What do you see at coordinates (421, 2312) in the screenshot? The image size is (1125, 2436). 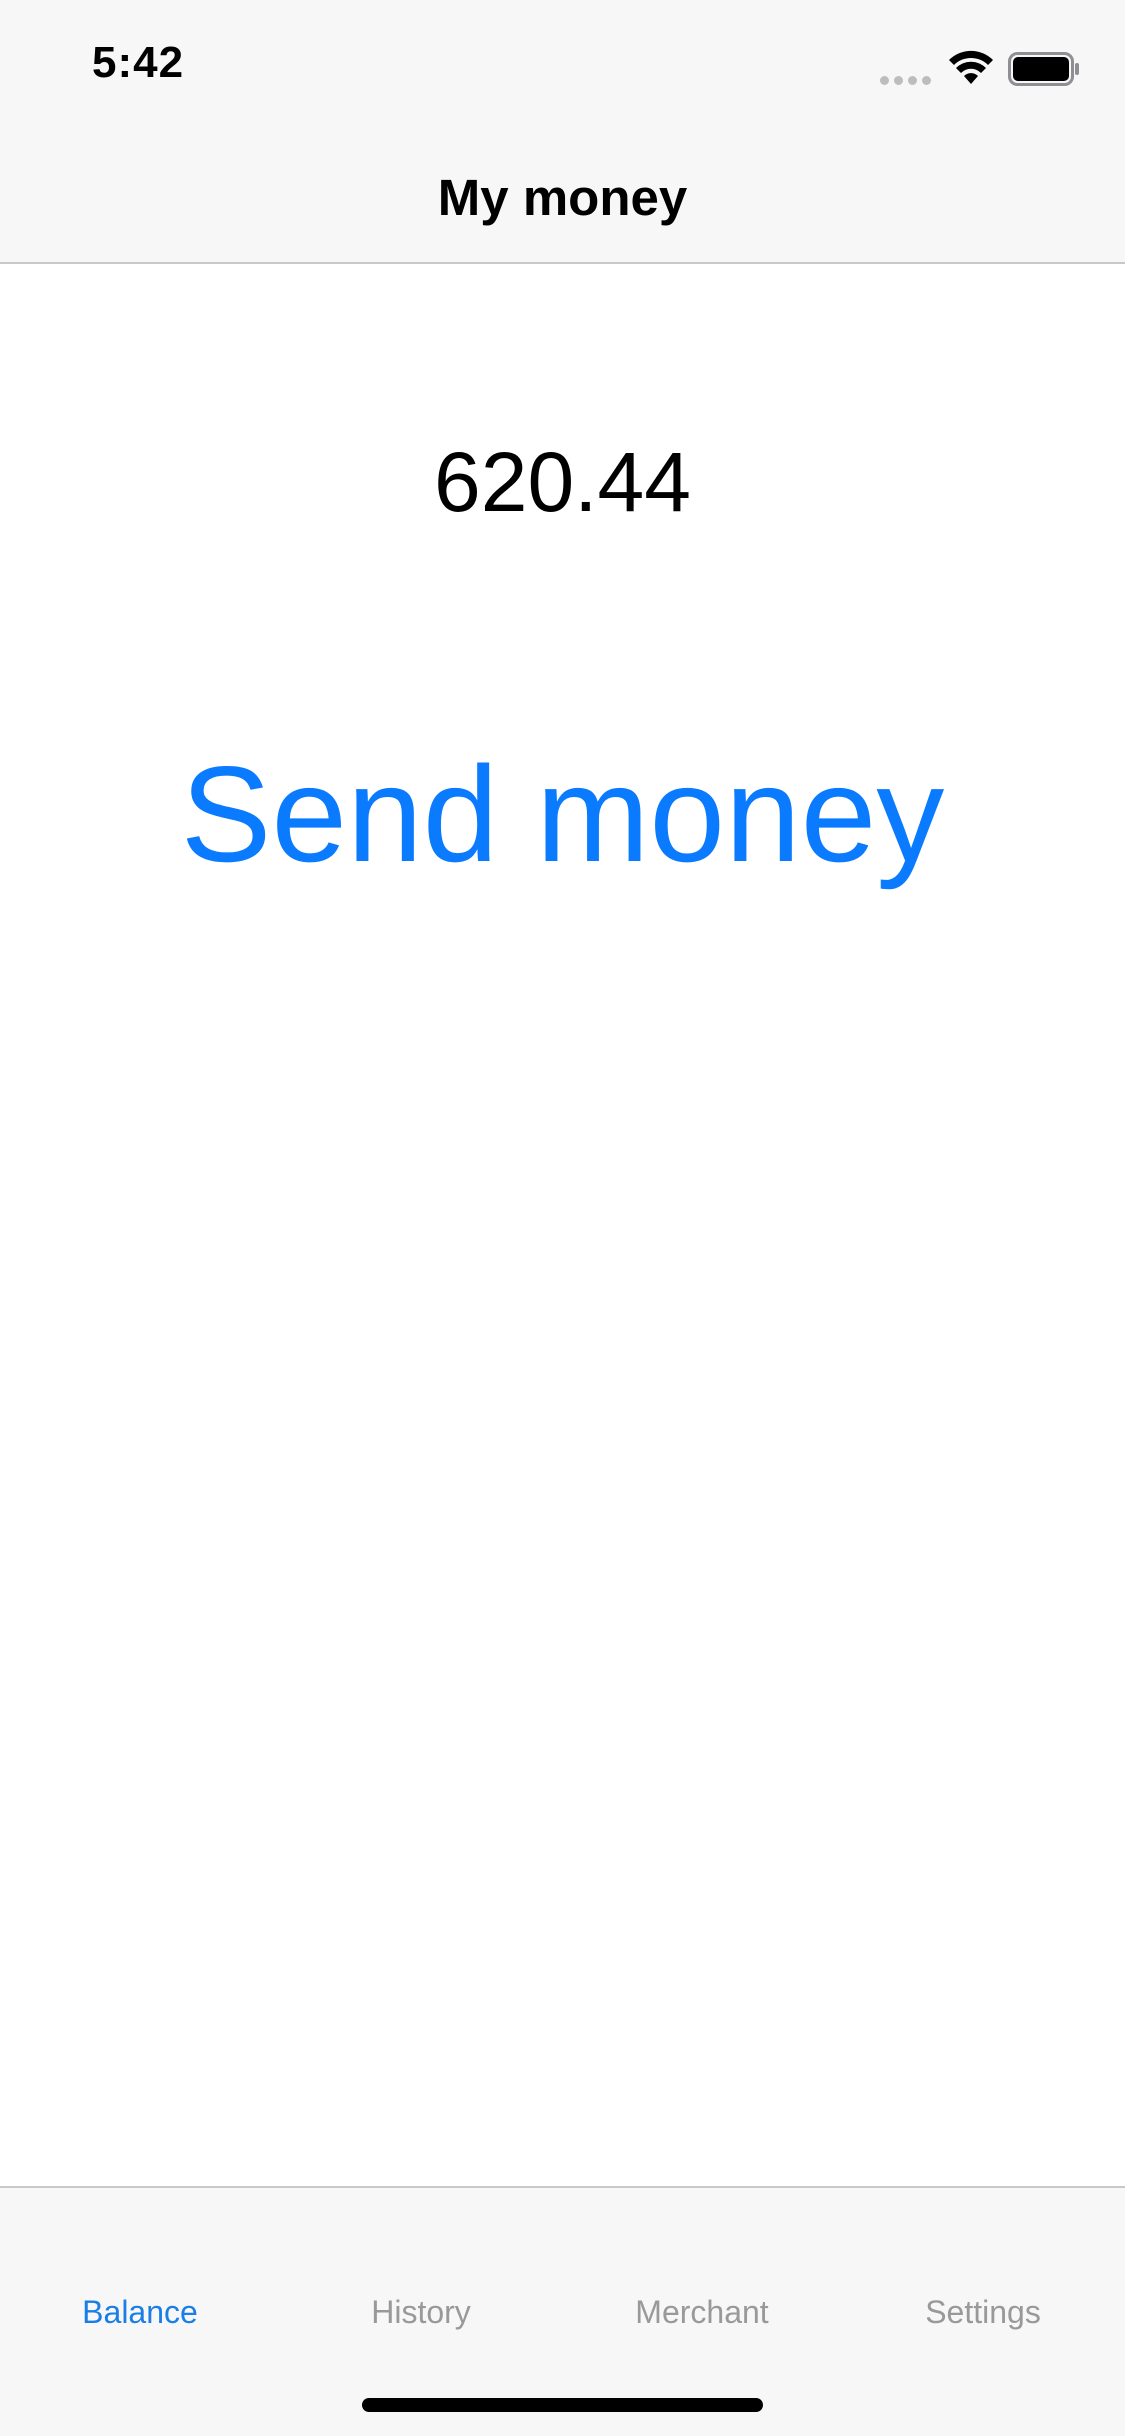 I see `tab-history: History` at bounding box center [421, 2312].